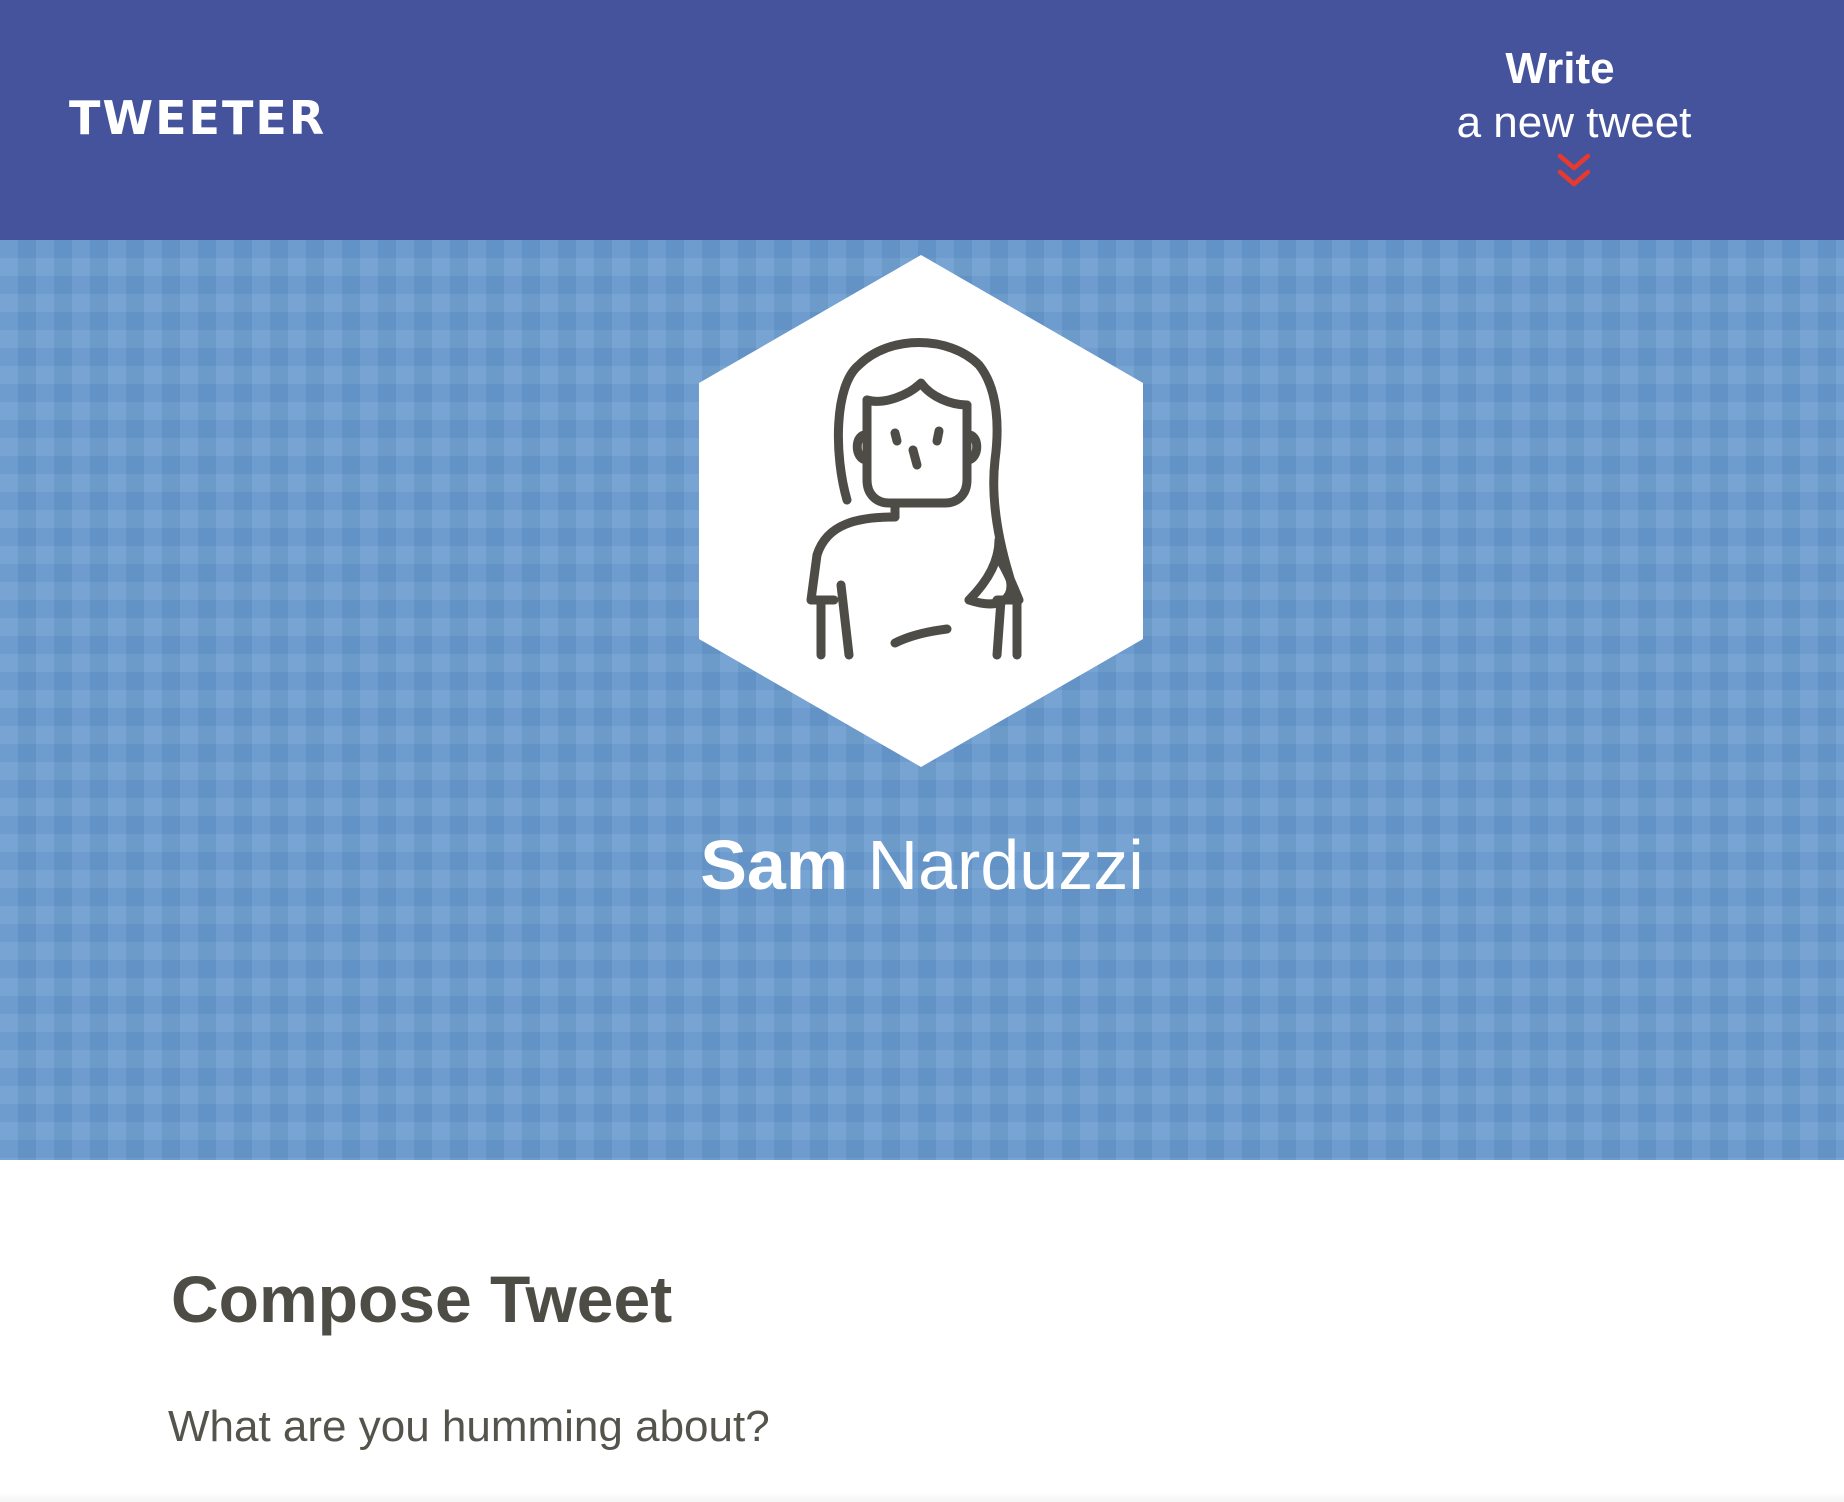 The height and width of the screenshot is (1502, 1844). I want to click on avatar, so click(921, 511).